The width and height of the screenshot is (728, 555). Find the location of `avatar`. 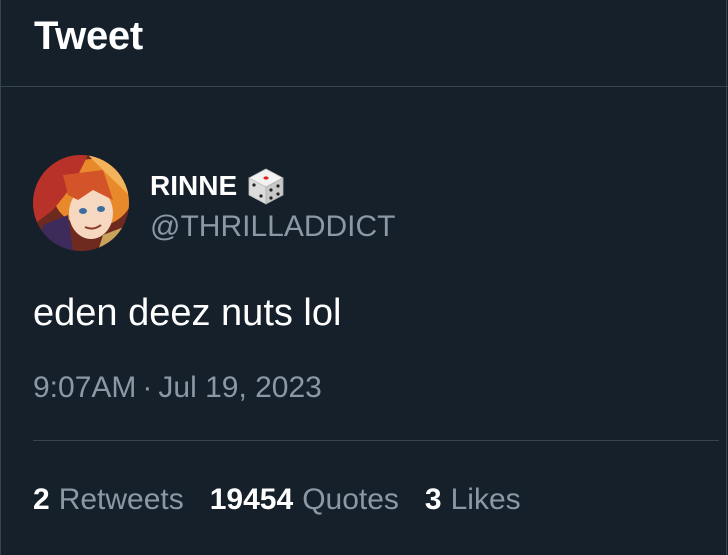

avatar is located at coordinates (81, 203).